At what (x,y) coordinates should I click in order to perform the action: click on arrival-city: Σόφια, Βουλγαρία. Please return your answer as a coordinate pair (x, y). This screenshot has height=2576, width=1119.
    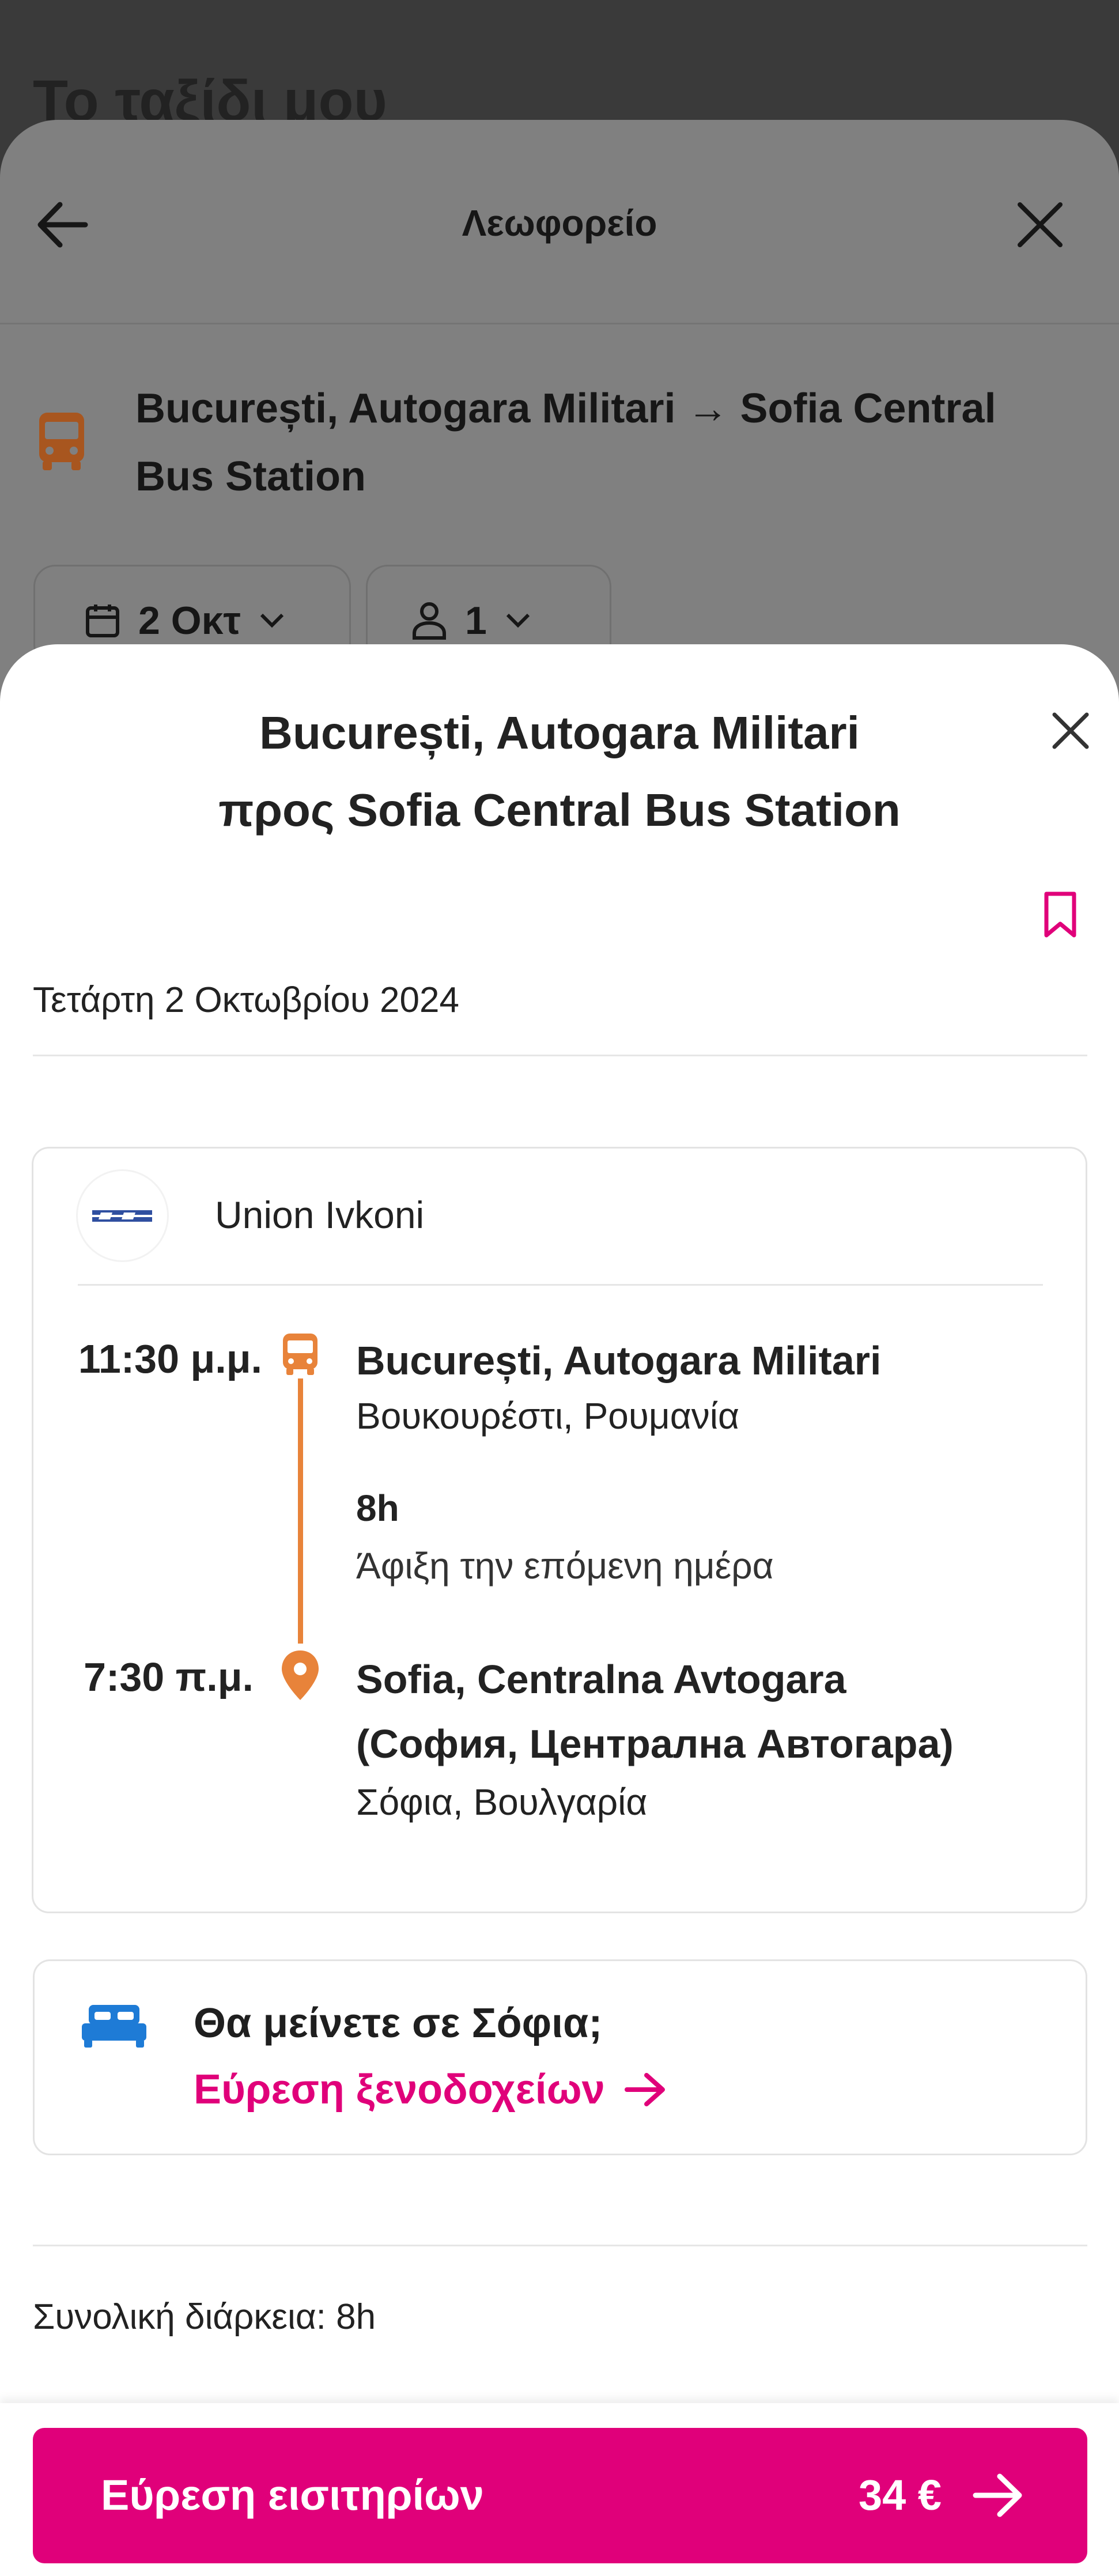
    Looking at the image, I should click on (502, 1802).